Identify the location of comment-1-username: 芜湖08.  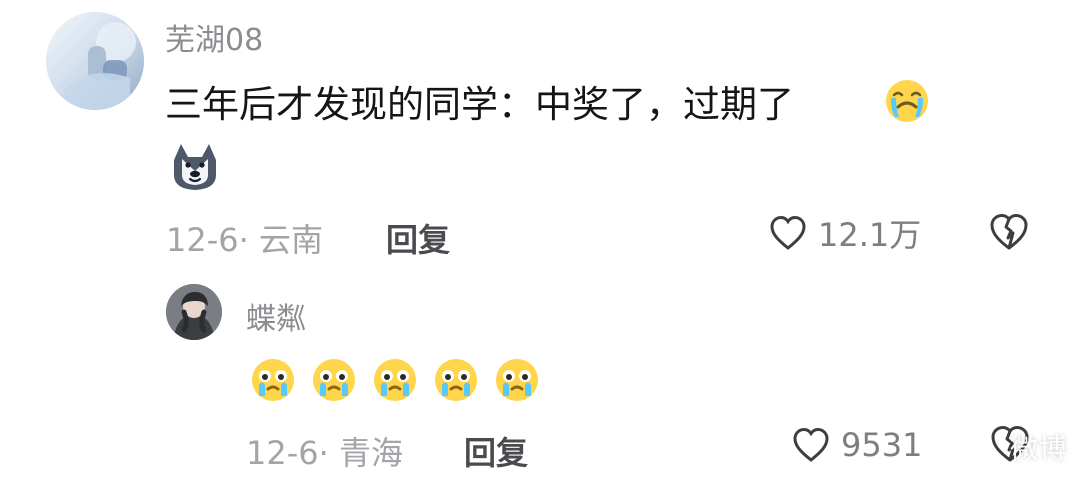
(214, 37).